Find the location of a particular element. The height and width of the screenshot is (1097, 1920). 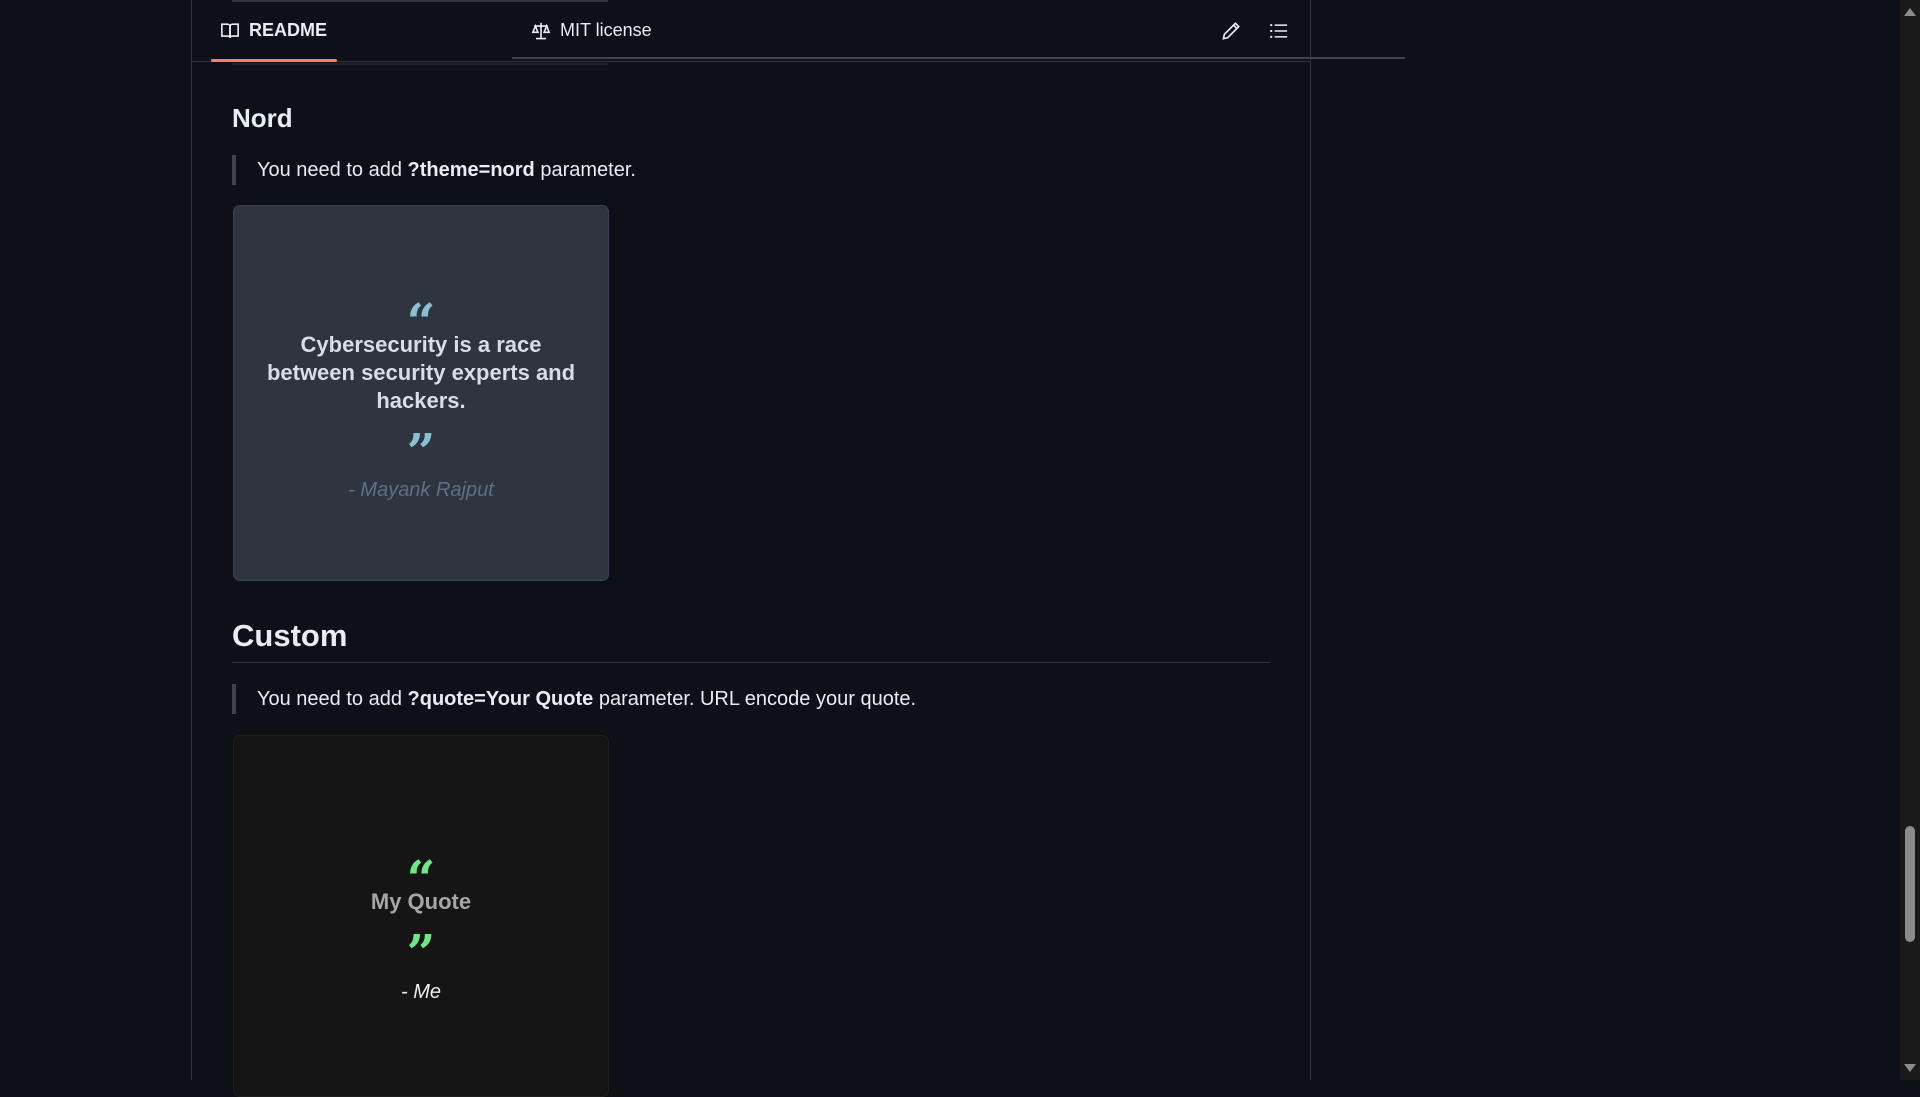

nord-note-param: ?theme=nord is located at coordinates (471, 170).